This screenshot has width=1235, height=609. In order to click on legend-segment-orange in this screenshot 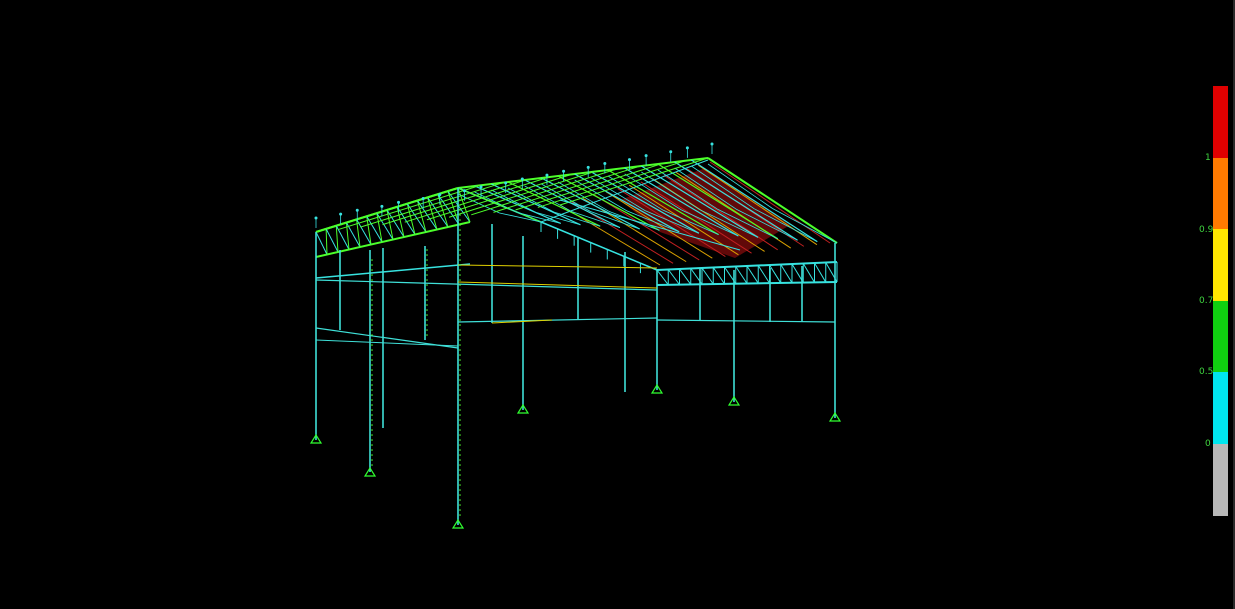, I will do `click(1220, 193)`.